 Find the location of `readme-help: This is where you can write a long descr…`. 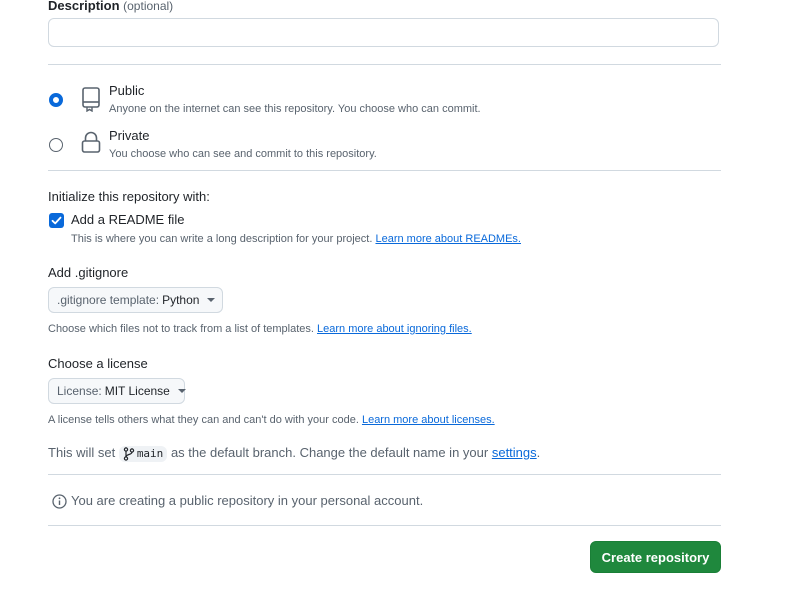

readme-help: This is where you can write a long descr… is located at coordinates (296, 239).